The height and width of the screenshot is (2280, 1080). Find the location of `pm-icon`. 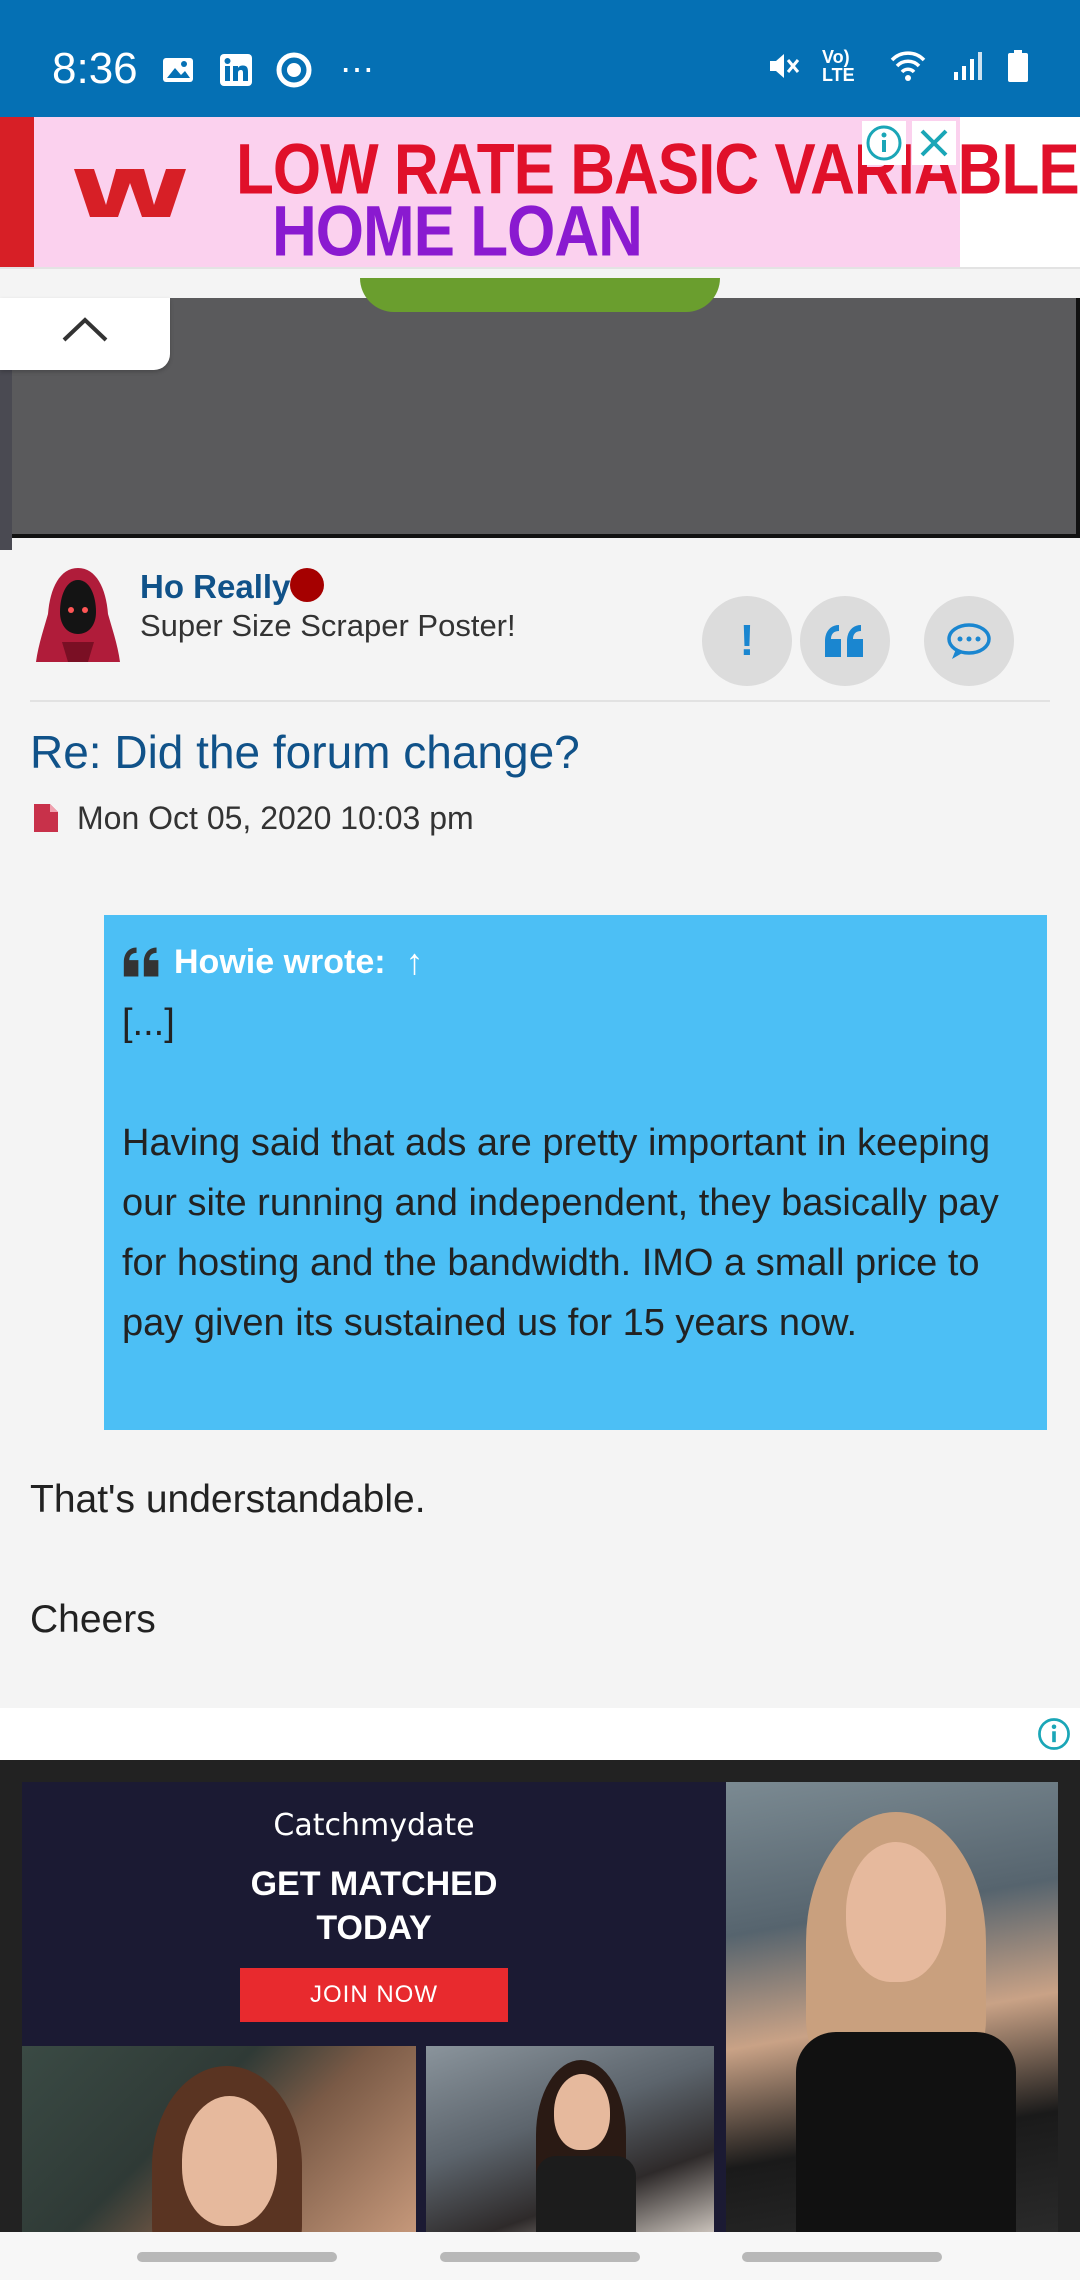

pm-icon is located at coordinates (969, 641).